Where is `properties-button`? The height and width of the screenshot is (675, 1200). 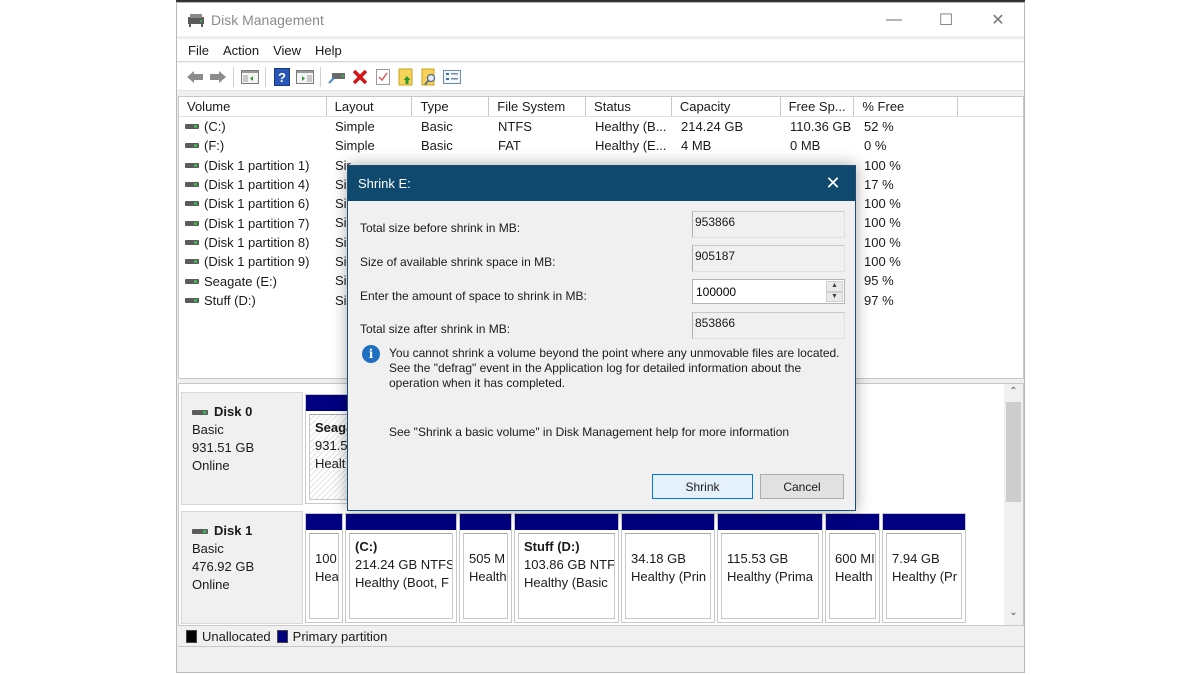
properties-button is located at coordinates (451, 77).